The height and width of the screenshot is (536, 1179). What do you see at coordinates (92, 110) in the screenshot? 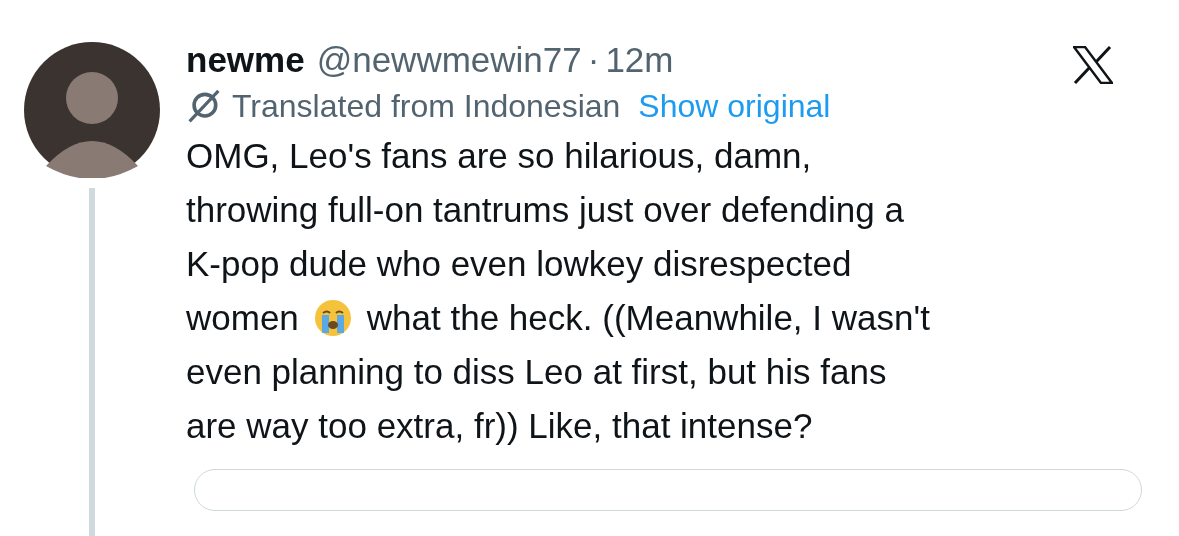
I see `avatar` at bounding box center [92, 110].